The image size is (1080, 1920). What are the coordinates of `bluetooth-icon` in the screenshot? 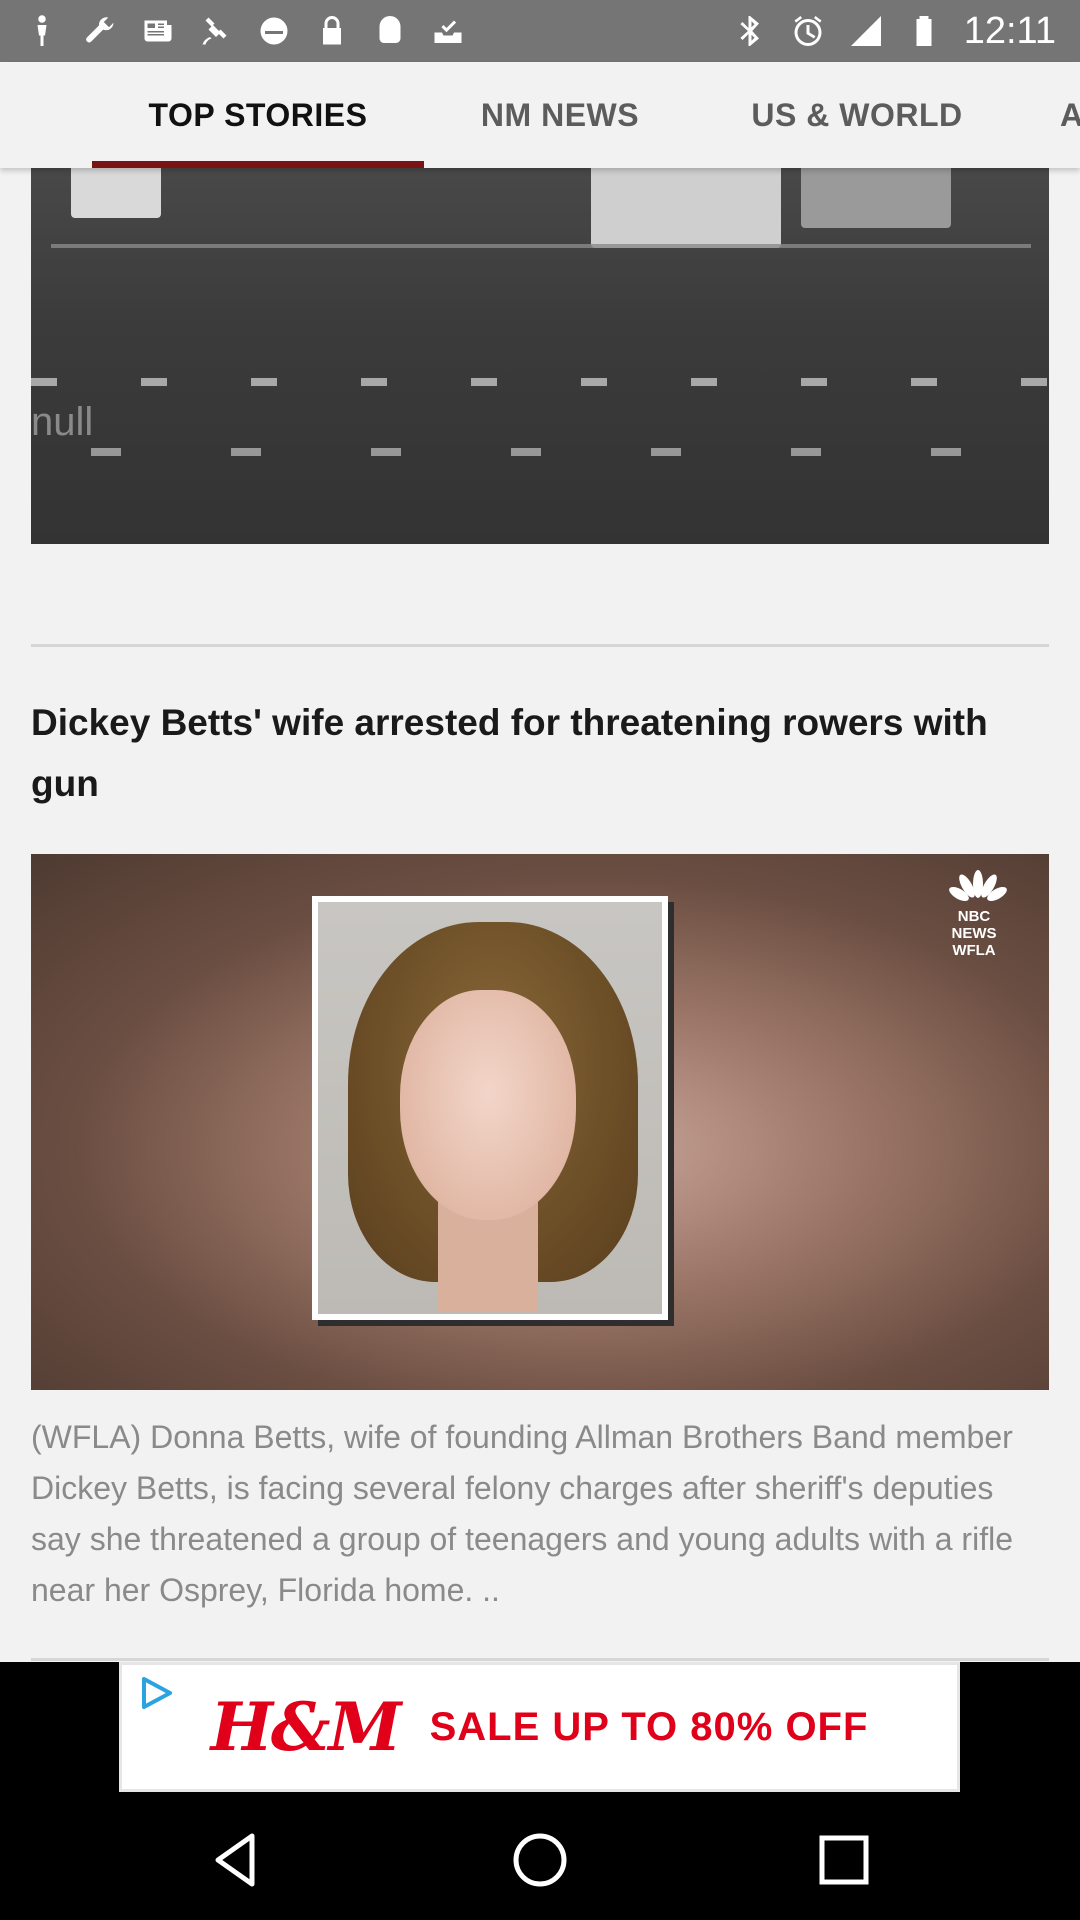 It's located at (749, 31).